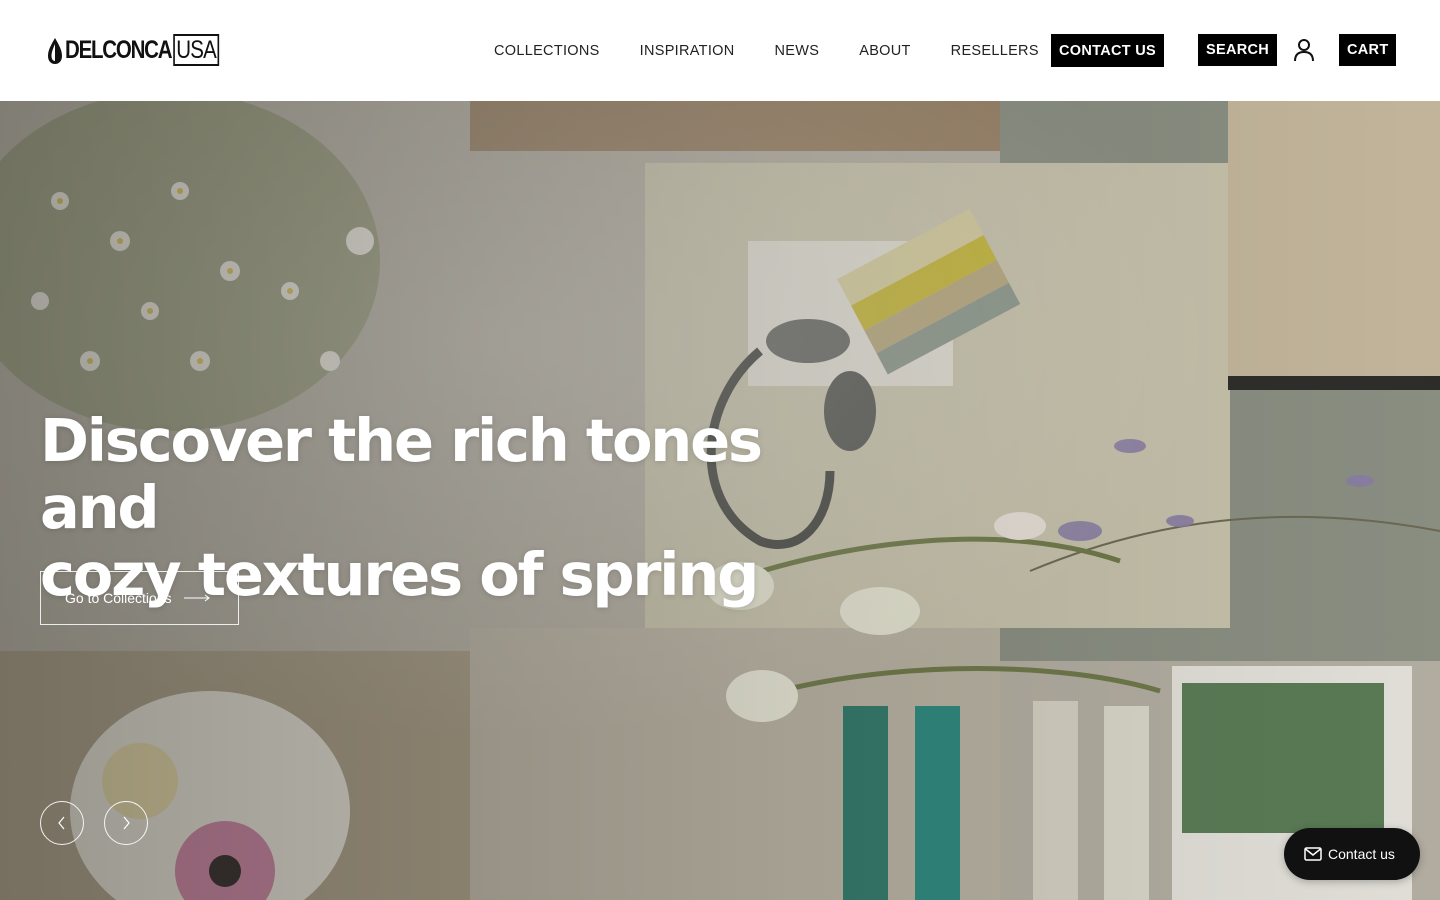  What do you see at coordinates (196, 50) in the screenshot?
I see `logo-suffix: USA` at bounding box center [196, 50].